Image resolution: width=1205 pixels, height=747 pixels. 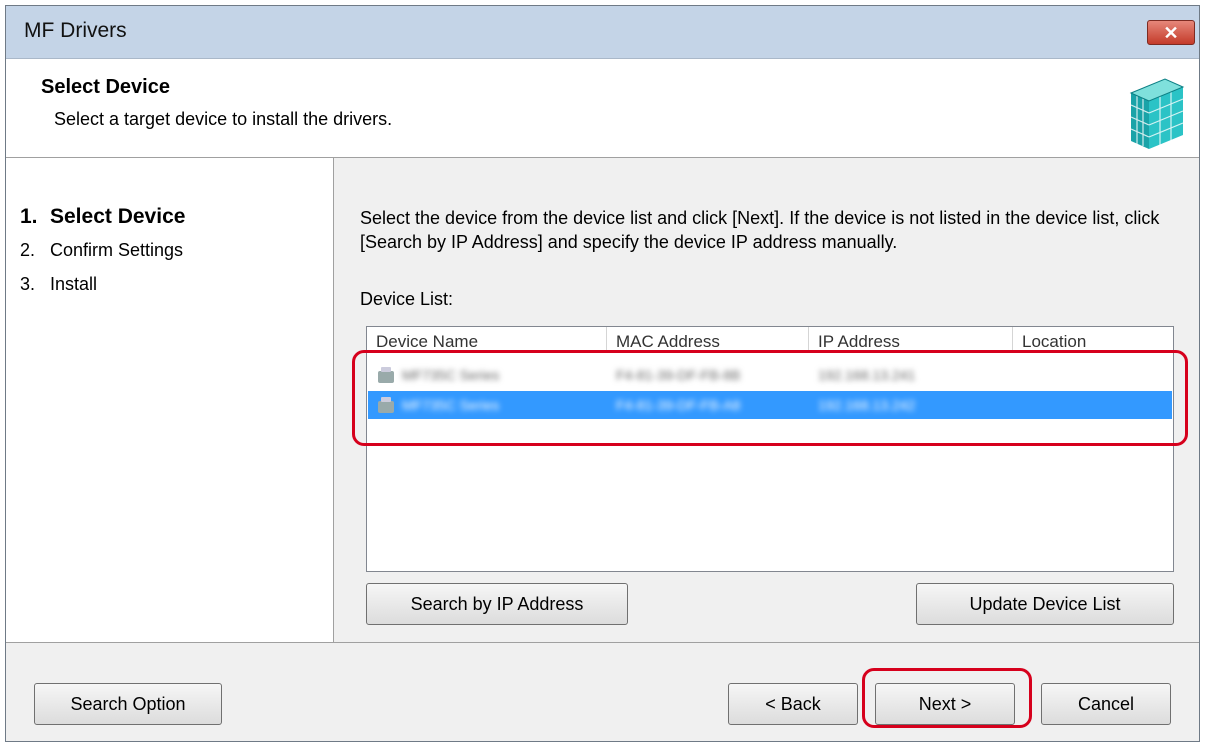 What do you see at coordinates (59, 284) in the screenshot?
I see `step-install: 3. Install` at bounding box center [59, 284].